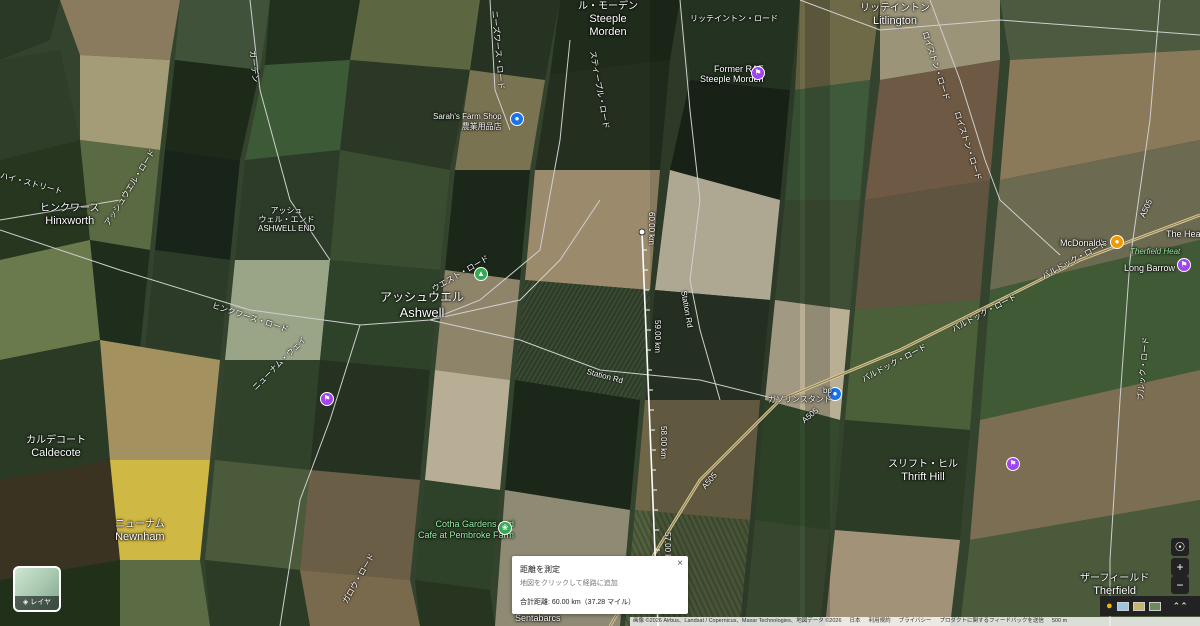 The image size is (1200, 626). I want to click on measure-title: 距離を測定, so click(540, 569).